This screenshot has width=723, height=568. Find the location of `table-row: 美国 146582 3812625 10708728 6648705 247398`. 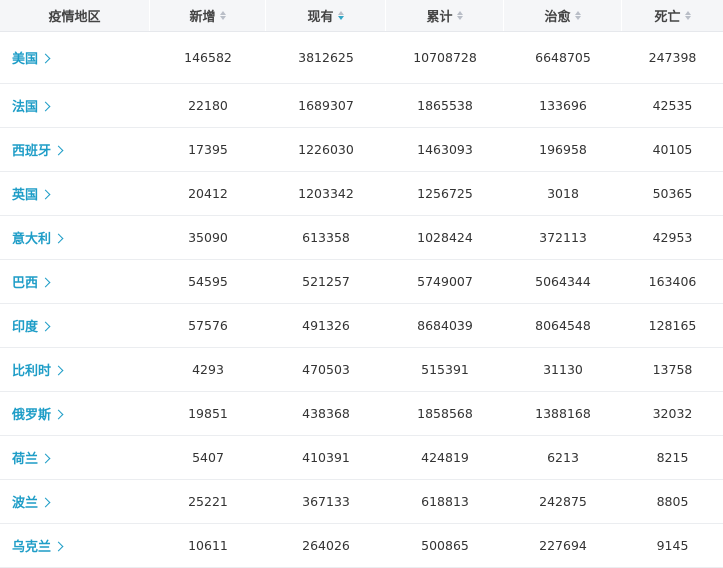

table-row: 美国 146582 3812625 10708728 6648705 247398 is located at coordinates (361, 58).